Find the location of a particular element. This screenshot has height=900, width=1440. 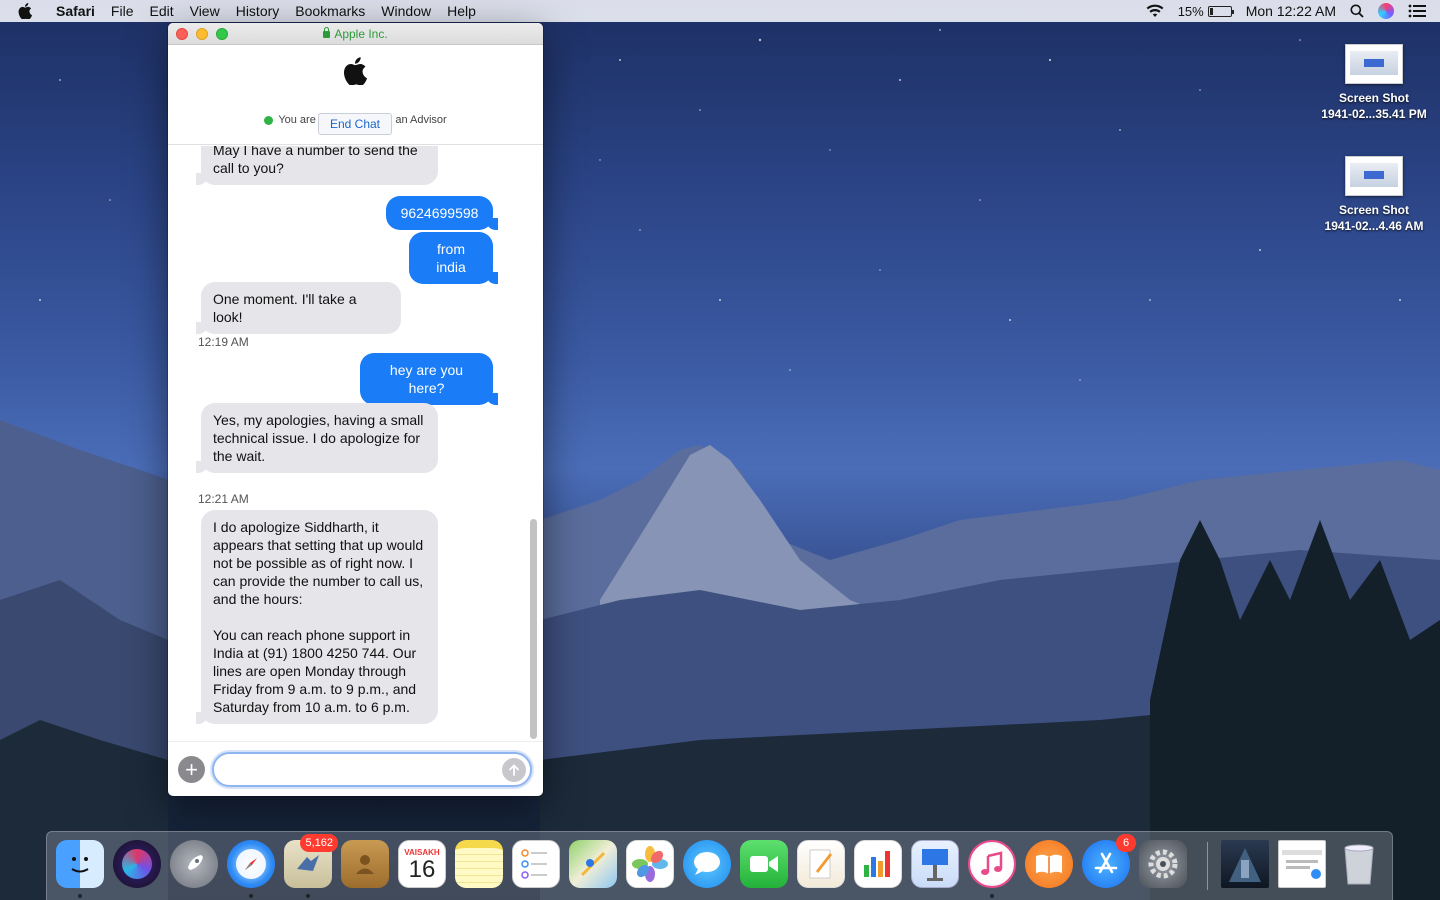

desktop-file-screenshot-1: Screen Shot 1941-02...35.41 PM is located at coordinates (1374, 83).